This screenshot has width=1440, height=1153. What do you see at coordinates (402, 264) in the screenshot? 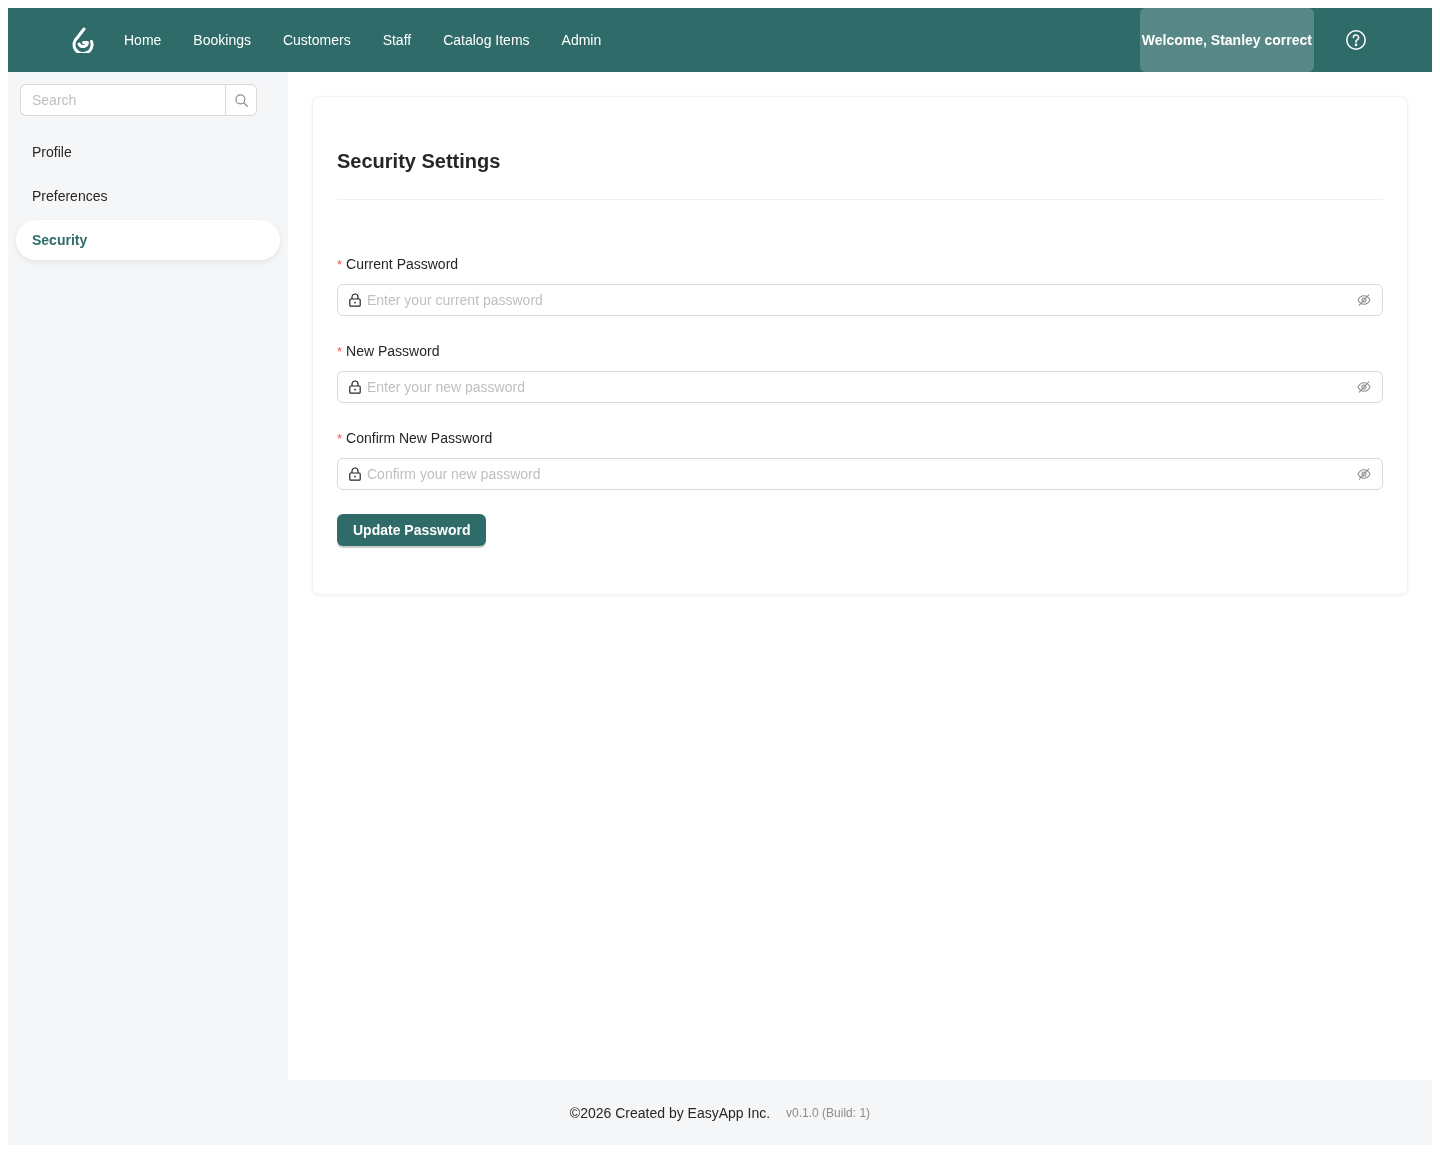
I see `field-label: Current Password` at bounding box center [402, 264].